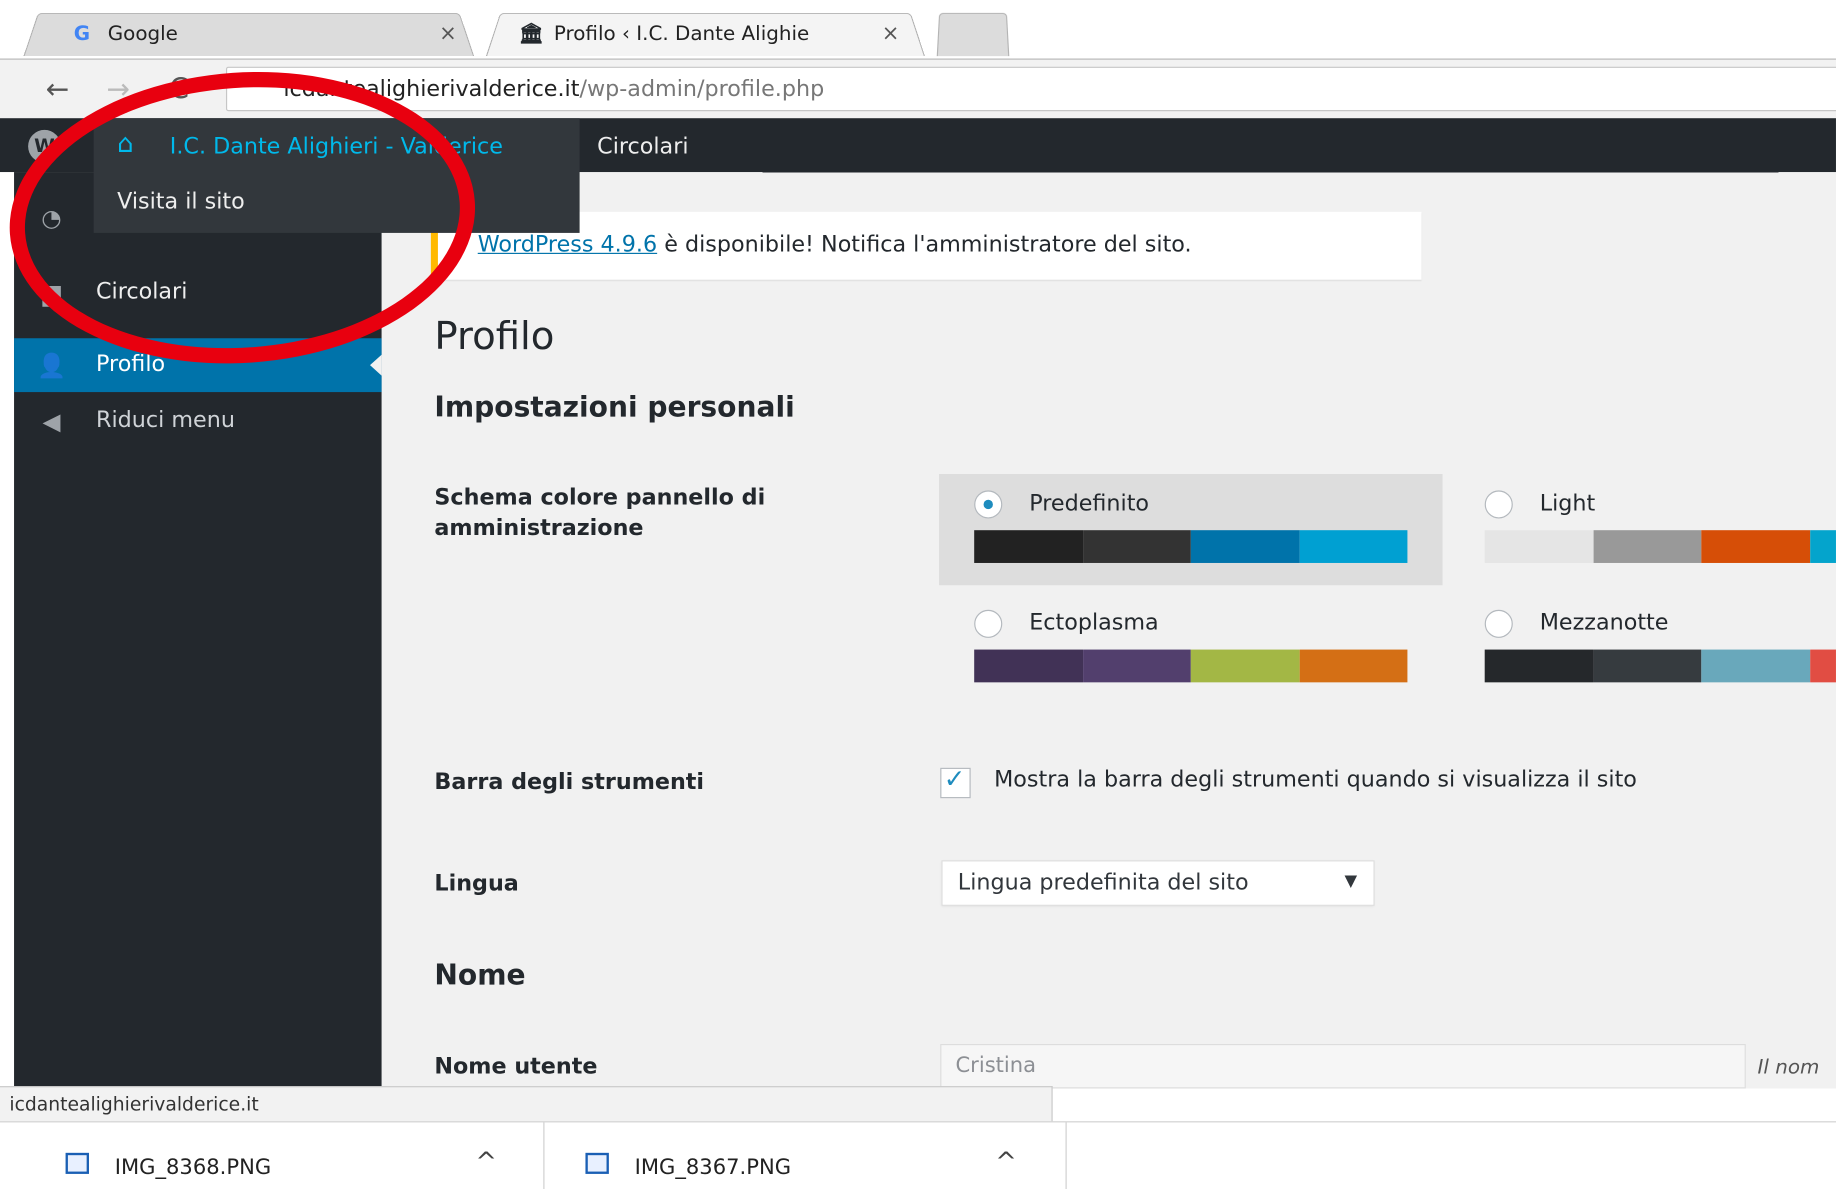  I want to click on download-filename: IMG_8367.PNG, so click(713, 1167).